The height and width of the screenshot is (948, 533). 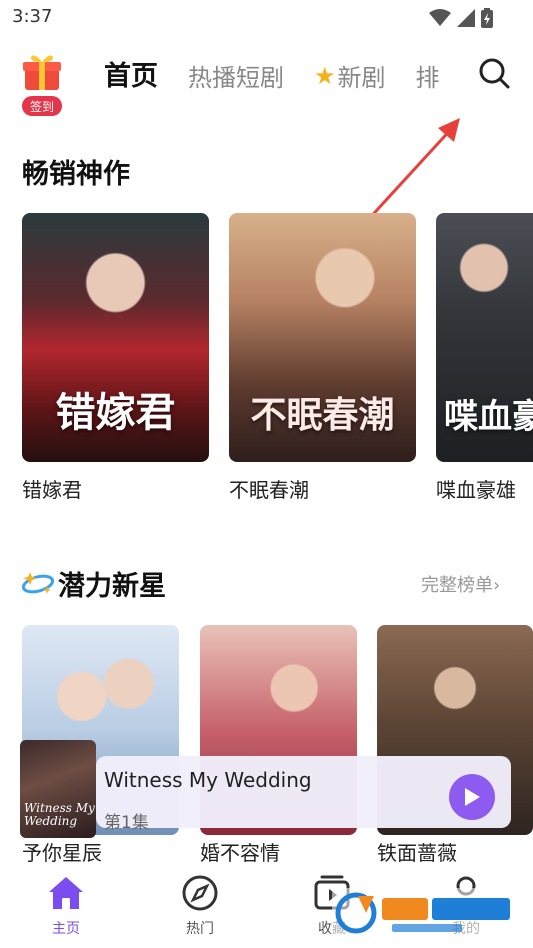 What do you see at coordinates (325, 75) in the screenshot?
I see `star-icon: ★` at bounding box center [325, 75].